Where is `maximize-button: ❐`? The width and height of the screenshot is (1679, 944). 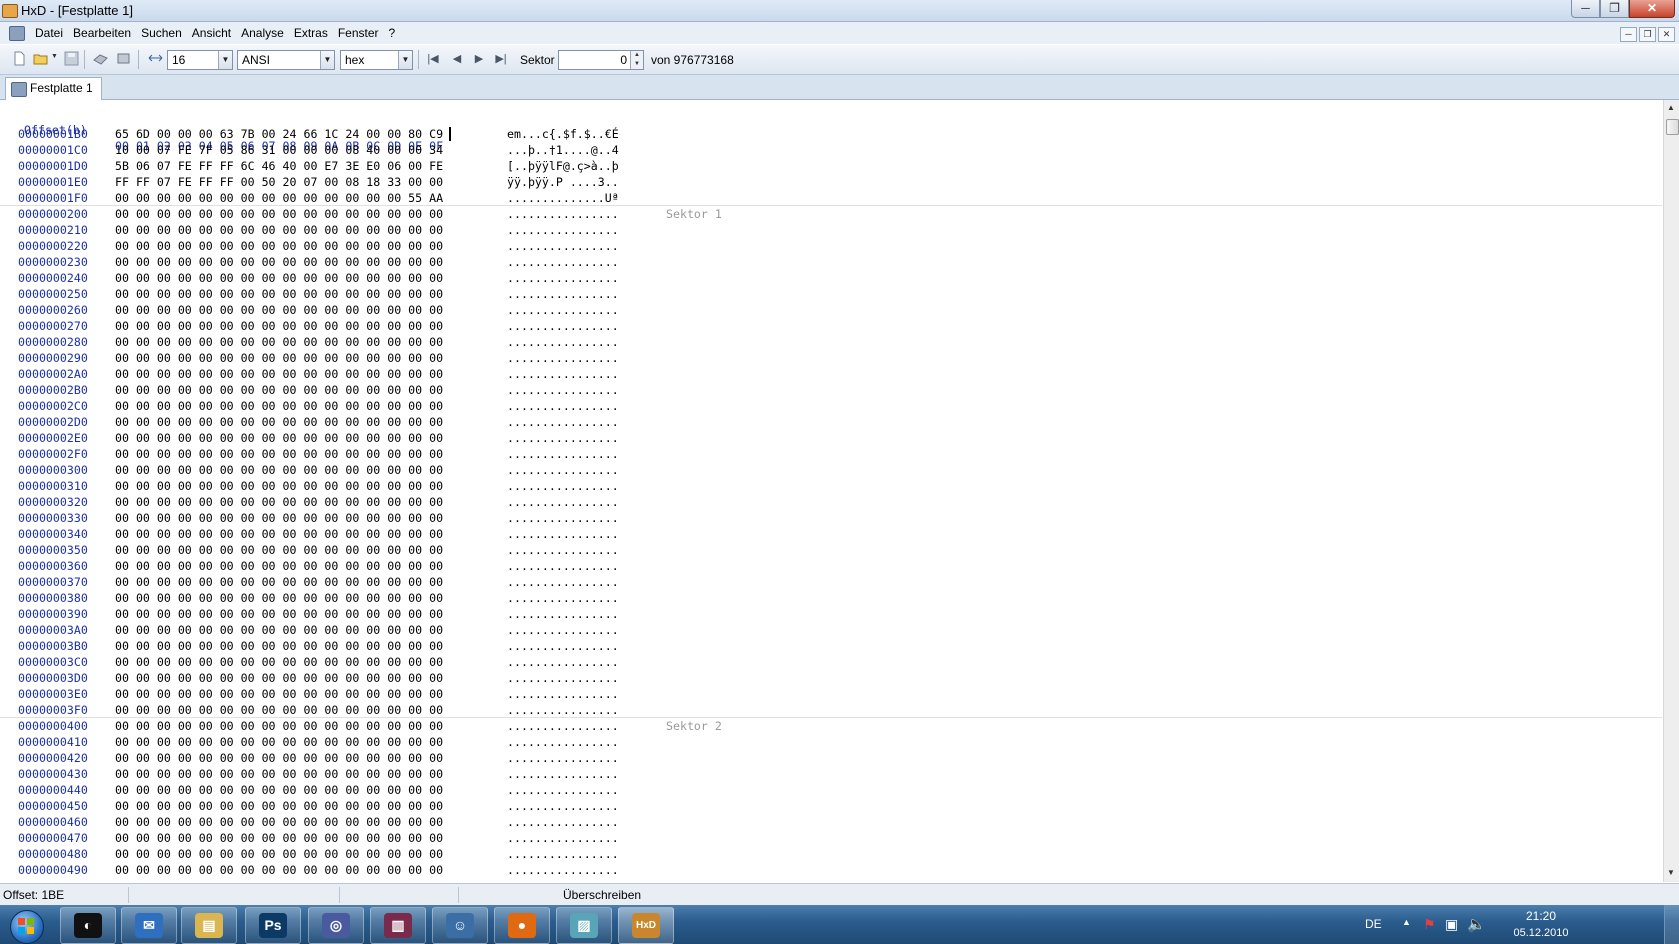 maximize-button: ❐ is located at coordinates (1614, 9).